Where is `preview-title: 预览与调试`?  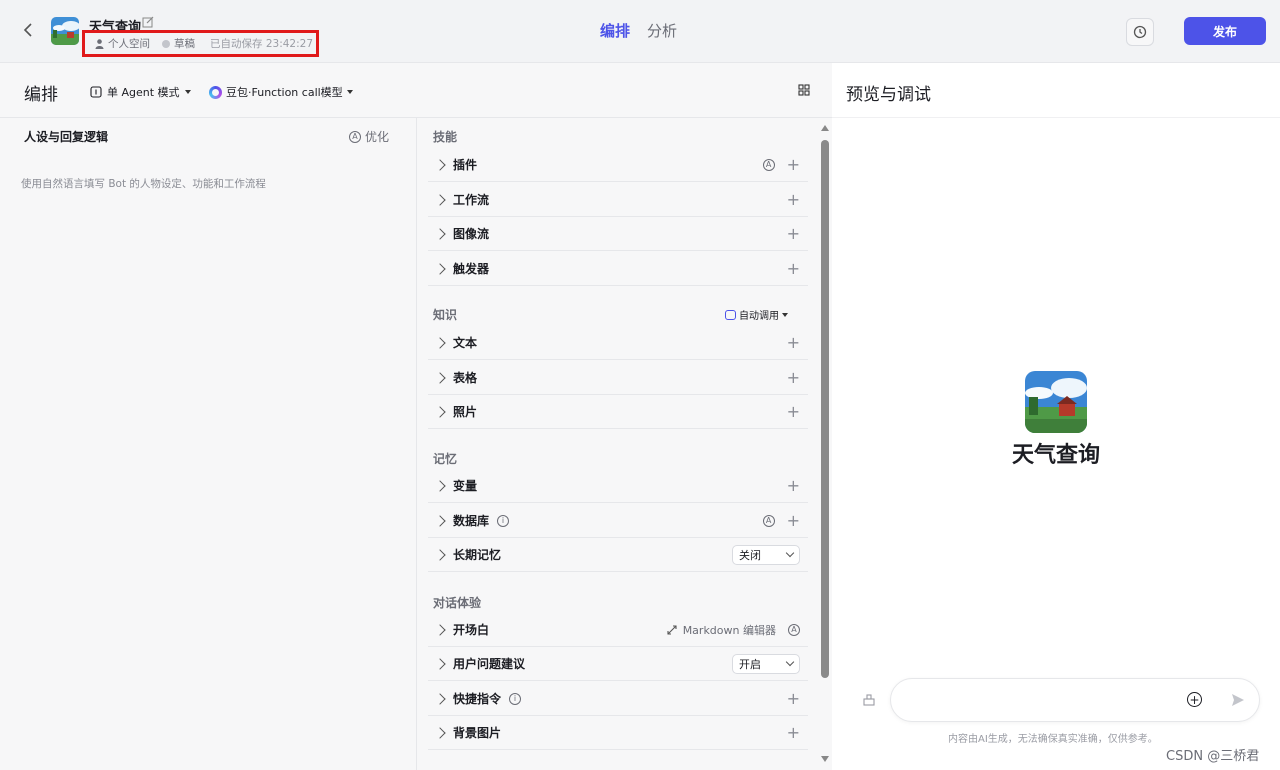
preview-title: 预览与调试 is located at coordinates (888, 95).